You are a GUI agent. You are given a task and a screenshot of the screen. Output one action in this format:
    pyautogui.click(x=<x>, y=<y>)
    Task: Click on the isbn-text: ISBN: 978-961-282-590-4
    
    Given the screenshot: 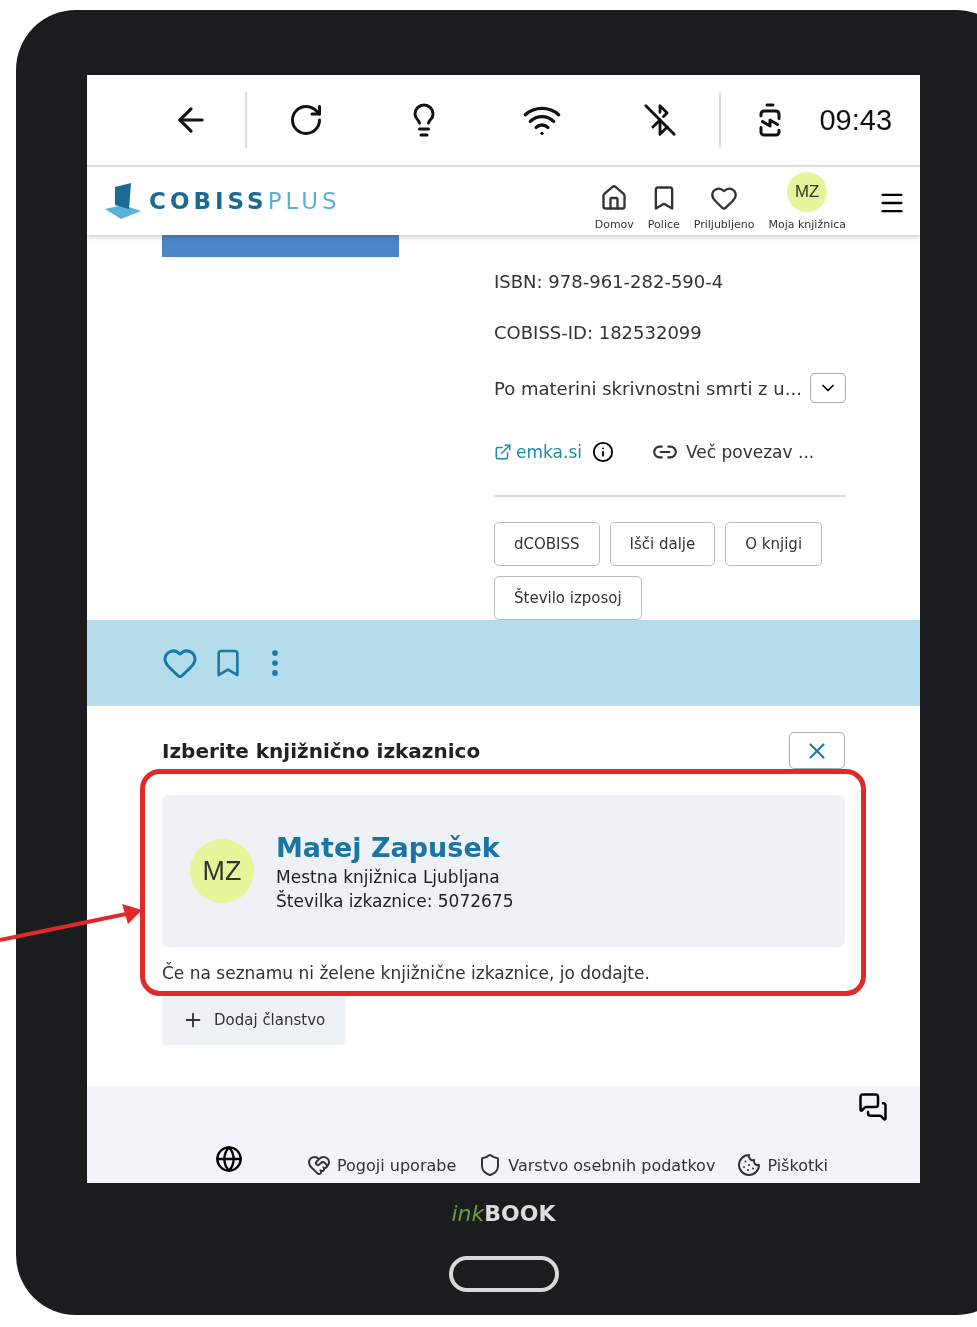 What is the action you would take?
    pyautogui.click(x=609, y=281)
    